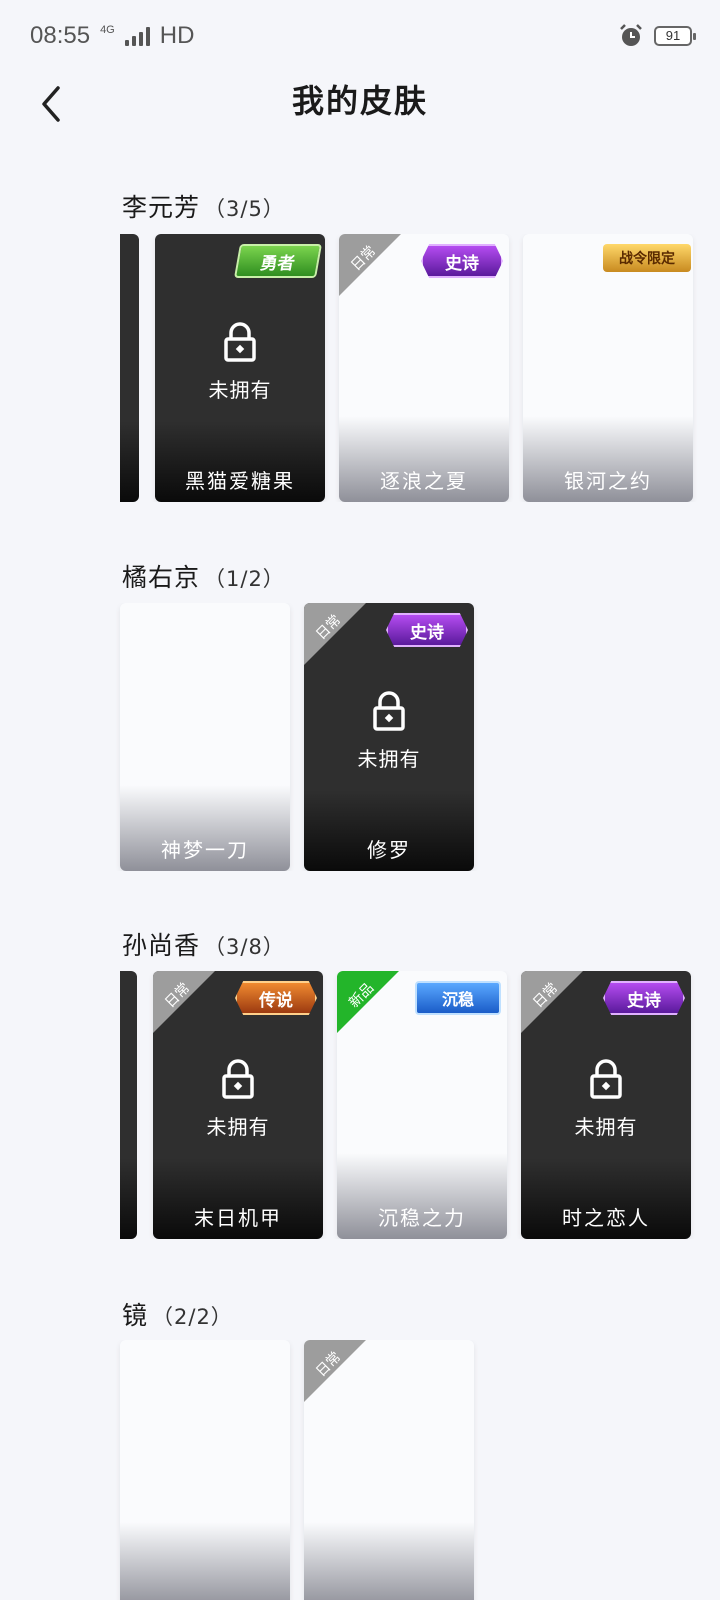 This screenshot has height=1600, width=720. I want to click on header: 我的皮肤, so click(360, 107).